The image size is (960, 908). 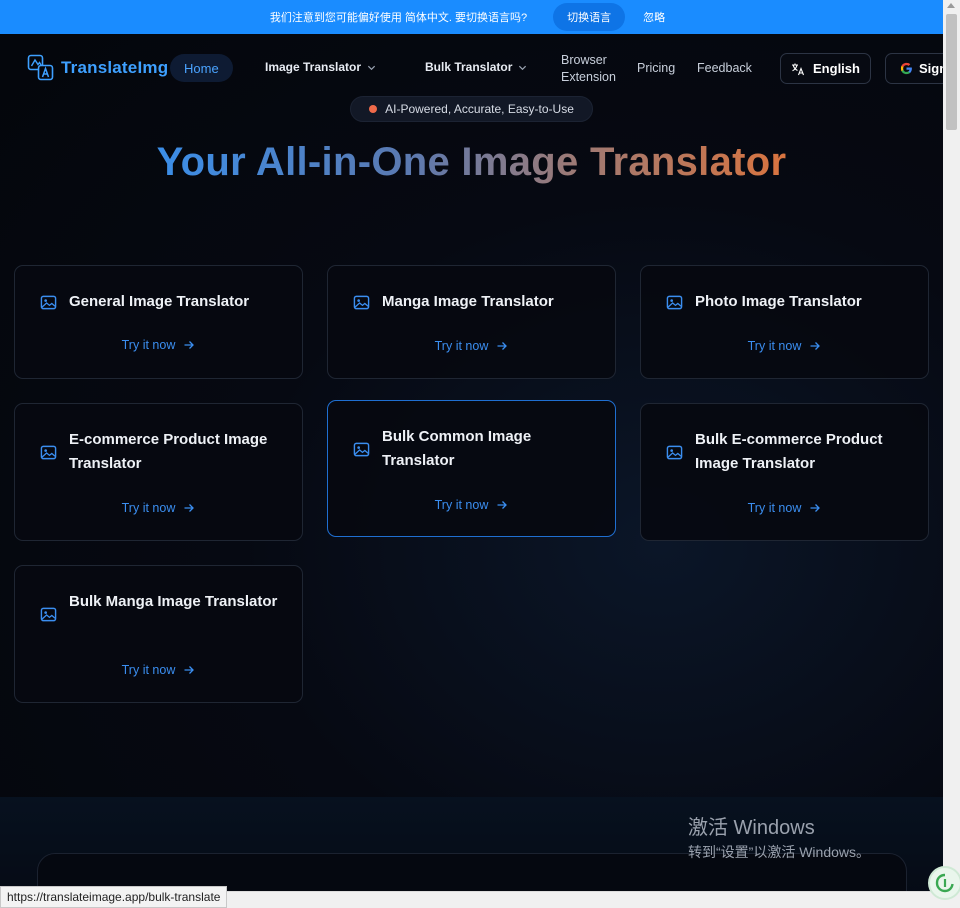 I want to click on nav-browser-extension: Browser Extension, so click(x=588, y=69).